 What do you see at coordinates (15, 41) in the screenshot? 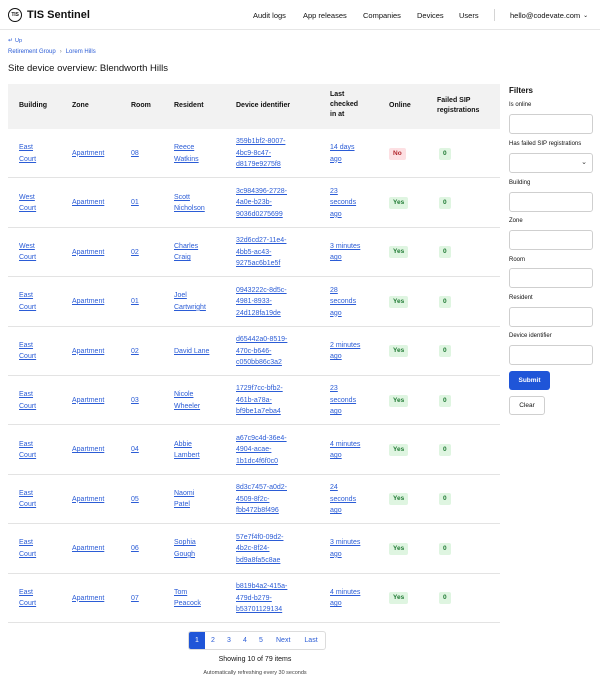
I see `up-link: ↵ Up` at bounding box center [15, 41].